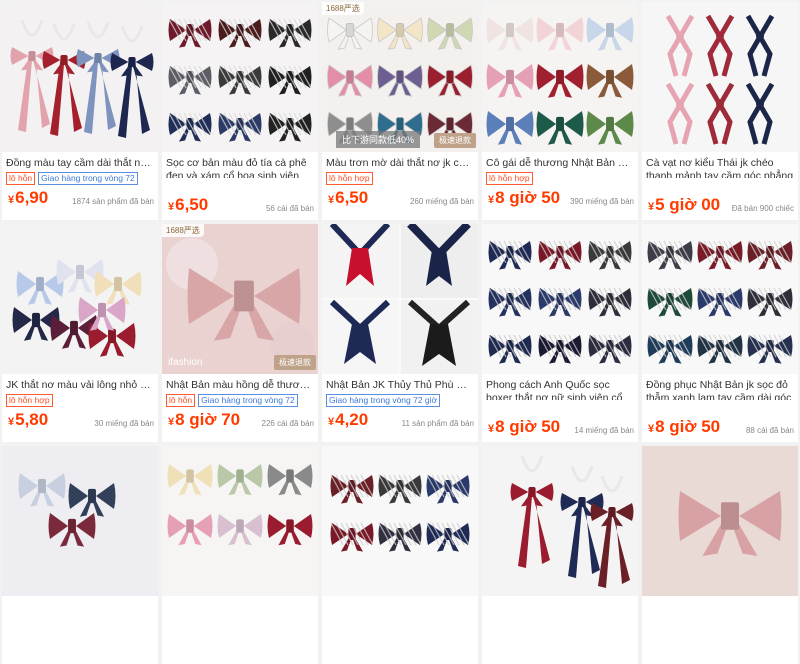 The width and height of the screenshot is (800, 664). I want to click on price-row: ¥5,80 30 miếng đã bán, so click(80, 420).